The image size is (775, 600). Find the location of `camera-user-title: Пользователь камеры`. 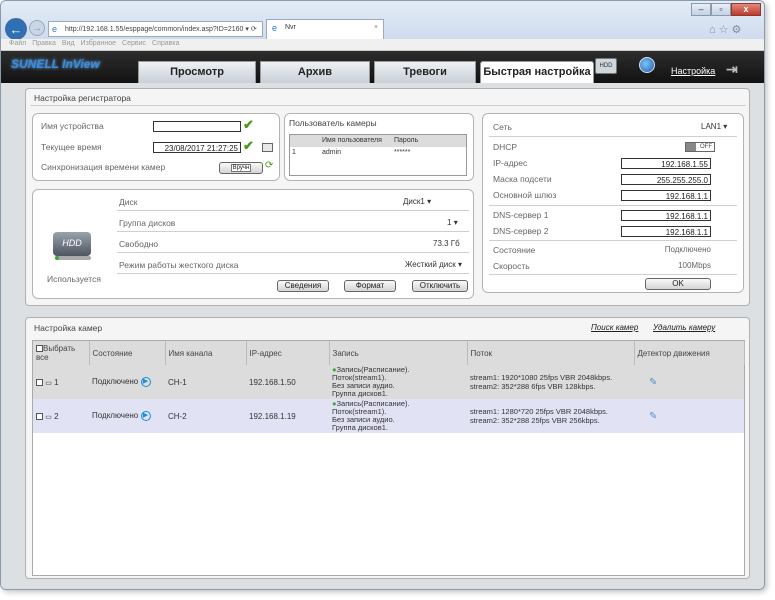

camera-user-title: Пользователь камеры is located at coordinates (333, 123).